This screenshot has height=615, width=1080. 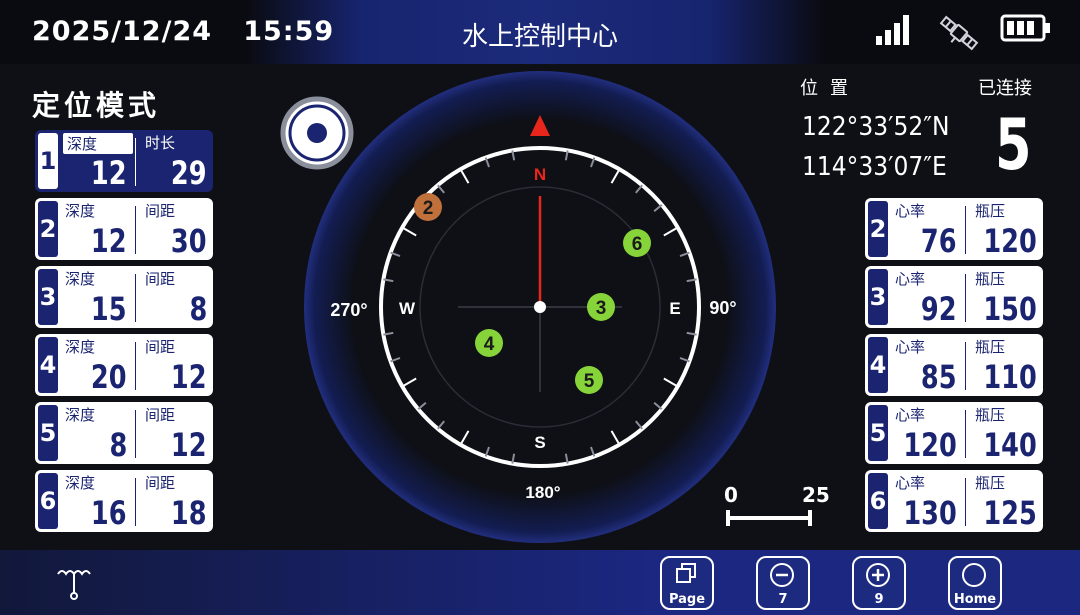 I want to click on page-icon, so click(x=686, y=573).